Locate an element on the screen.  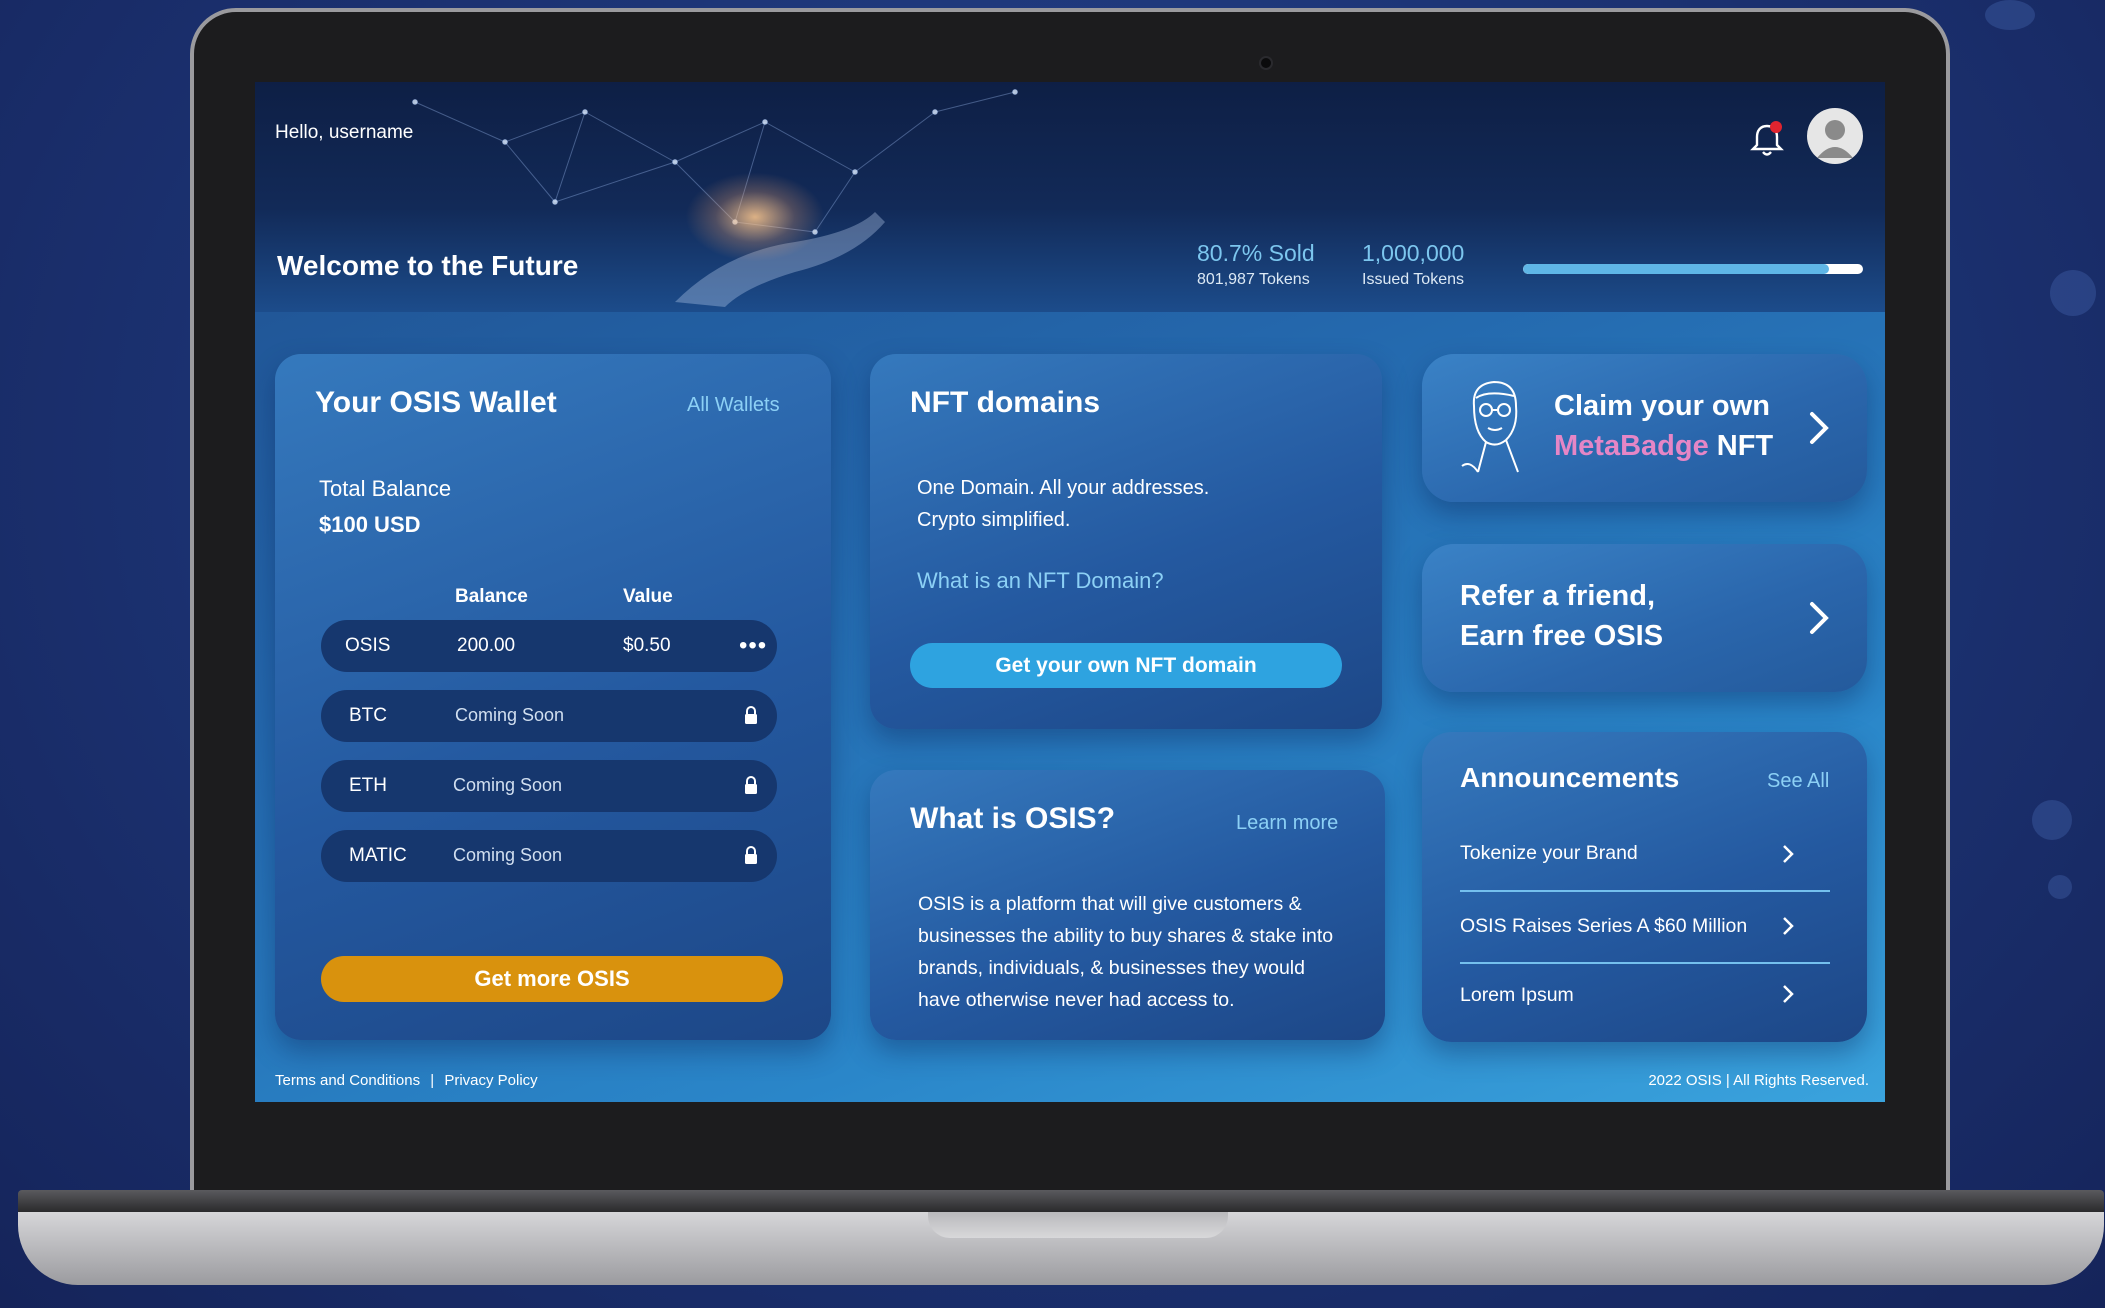
footer-links: Terms and Conditions | Privacy Policy is located at coordinates (406, 1080).